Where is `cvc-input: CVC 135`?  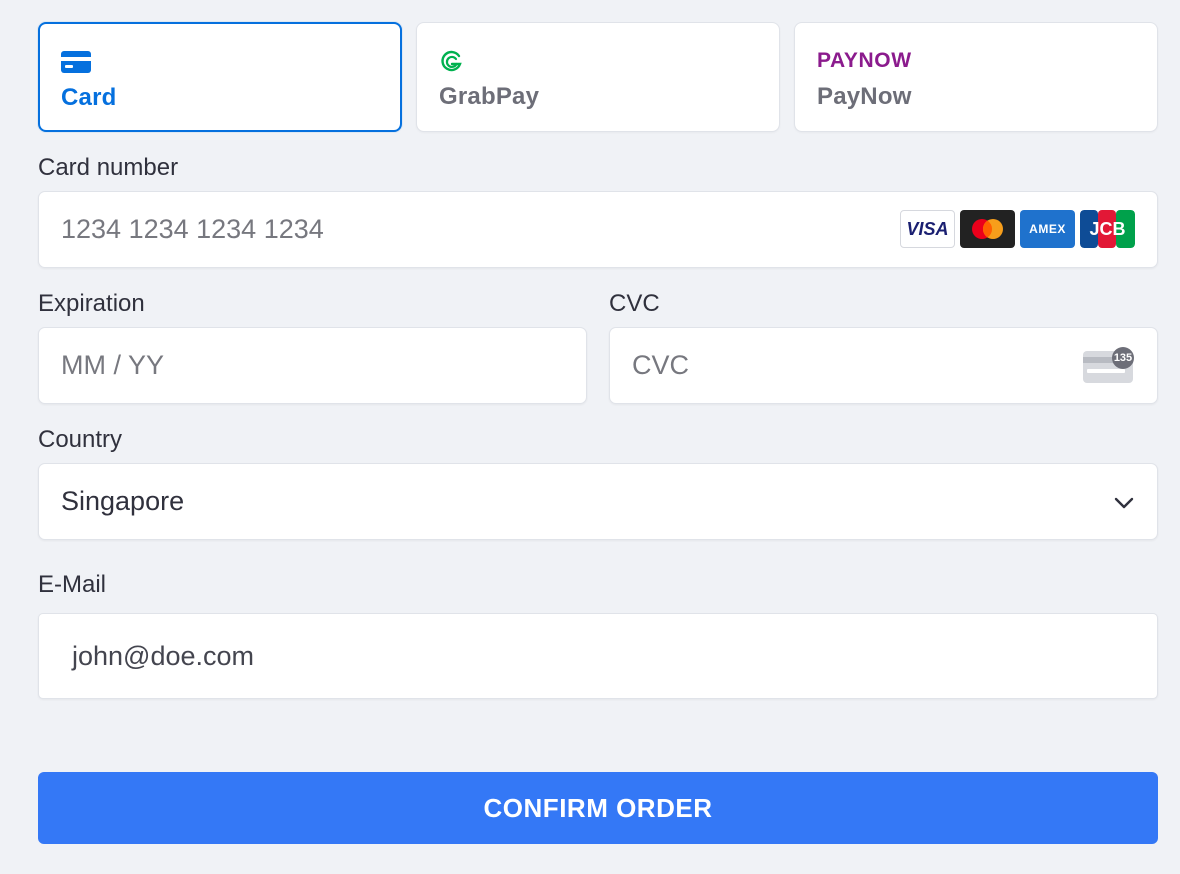
cvc-input: CVC 135 is located at coordinates (883, 365).